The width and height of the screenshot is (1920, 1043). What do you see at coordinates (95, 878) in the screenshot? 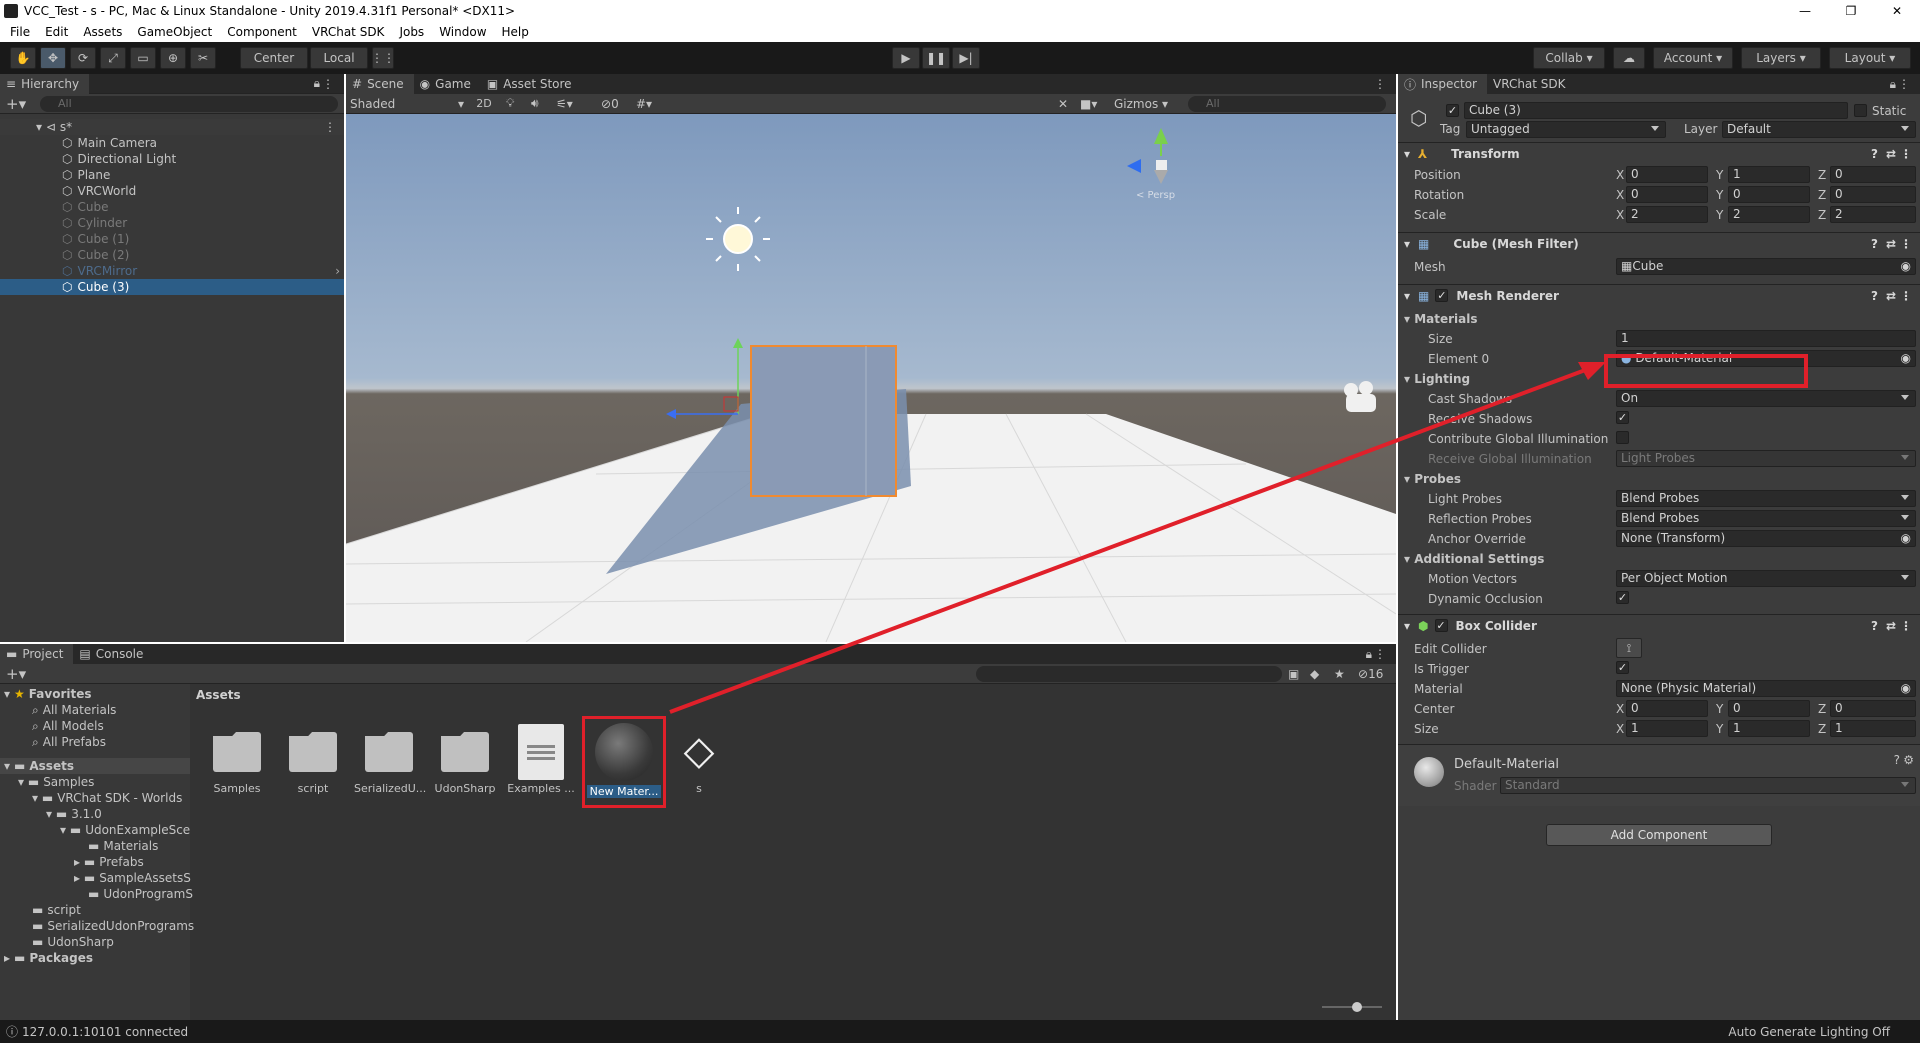
I see `tree-item: ▸ ▬ SampleAssetsS` at bounding box center [95, 878].